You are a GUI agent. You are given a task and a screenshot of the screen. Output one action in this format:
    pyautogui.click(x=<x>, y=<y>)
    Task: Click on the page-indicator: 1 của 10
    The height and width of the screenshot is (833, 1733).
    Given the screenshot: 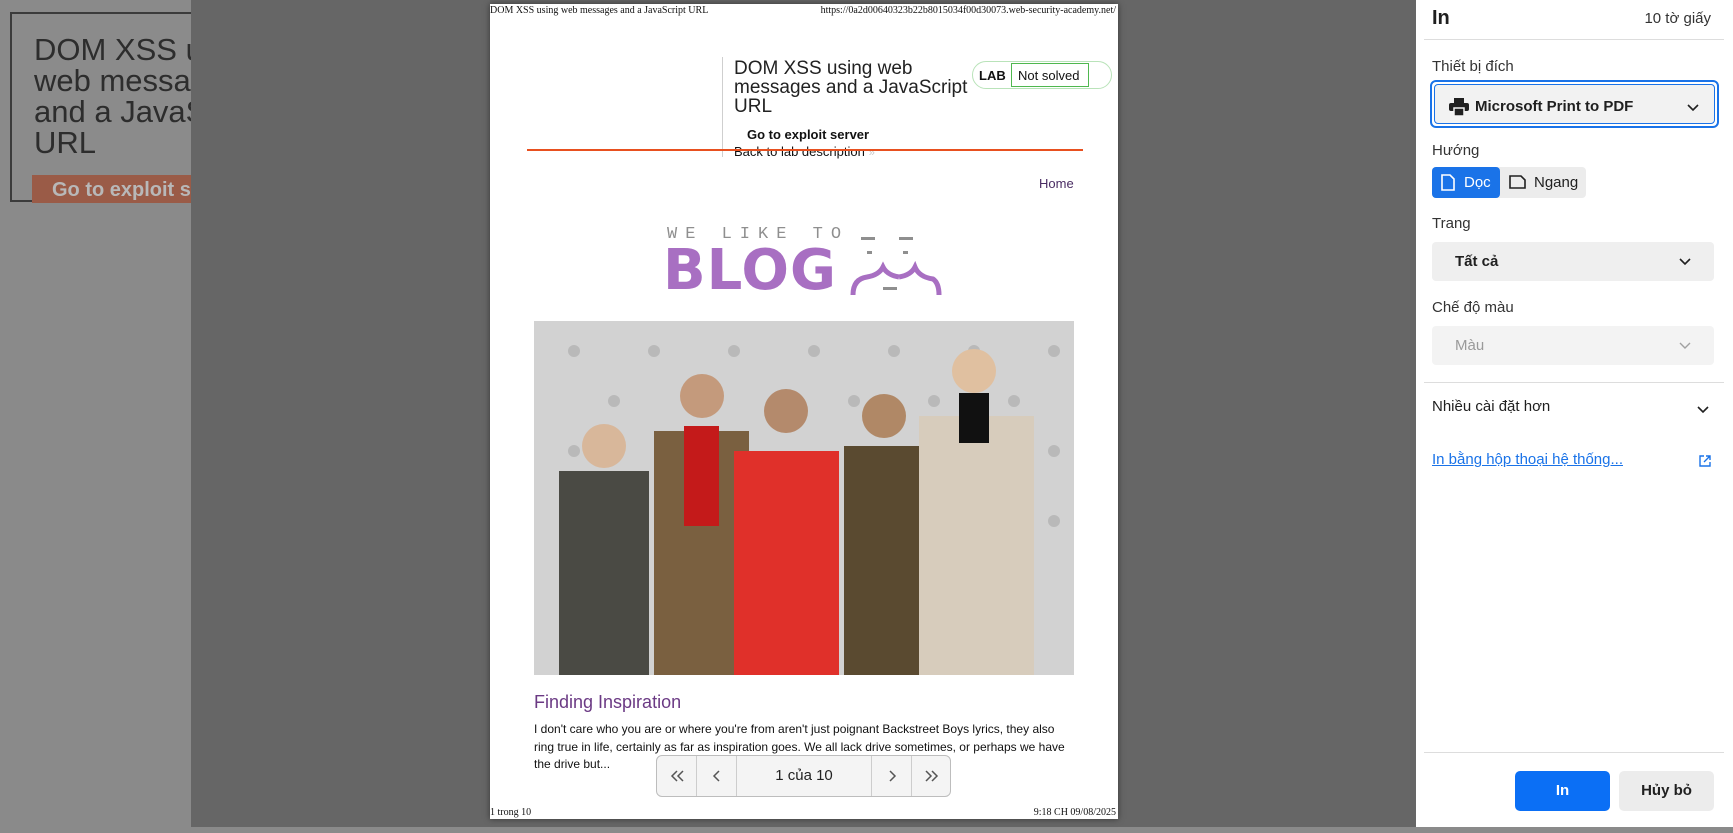 What is the action you would take?
    pyautogui.click(x=804, y=776)
    